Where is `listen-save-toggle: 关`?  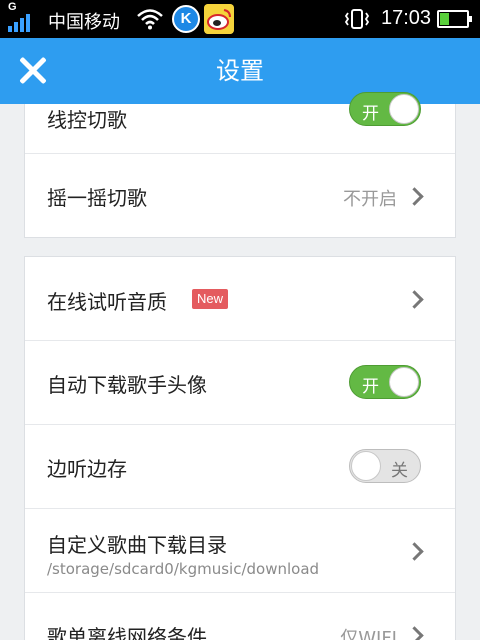 listen-save-toggle: 关 is located at coordinates (385, 466).